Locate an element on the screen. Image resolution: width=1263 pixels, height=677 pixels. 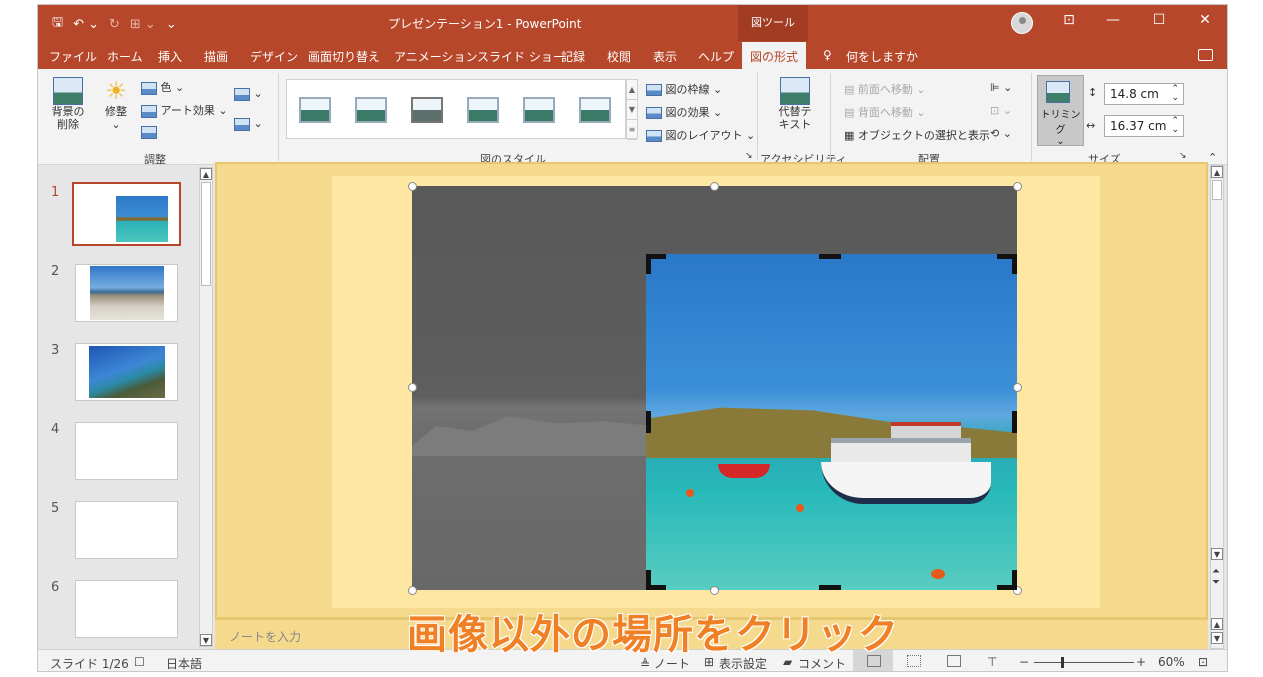
tab-record: 記録 is located at coordinates (573, 56).